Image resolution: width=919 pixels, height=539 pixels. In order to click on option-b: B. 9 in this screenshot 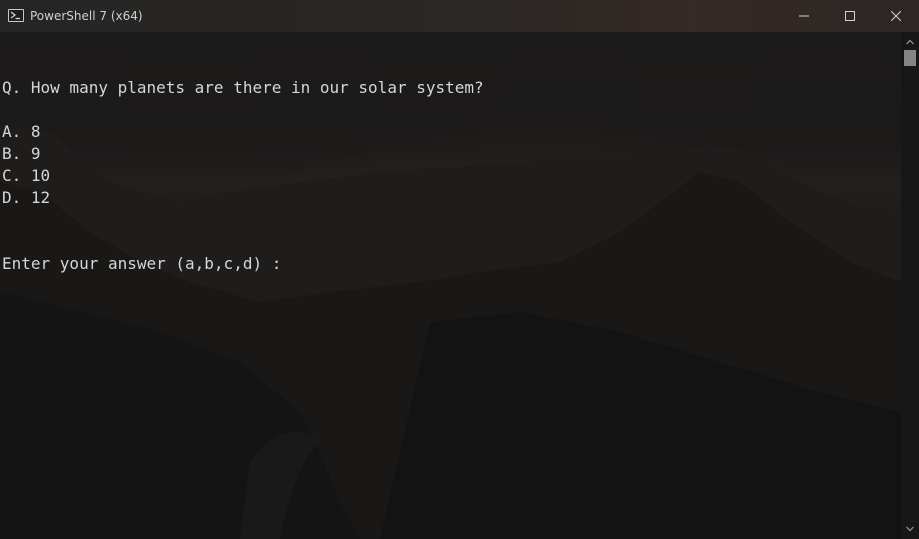, I will do `click(21, 153)`.